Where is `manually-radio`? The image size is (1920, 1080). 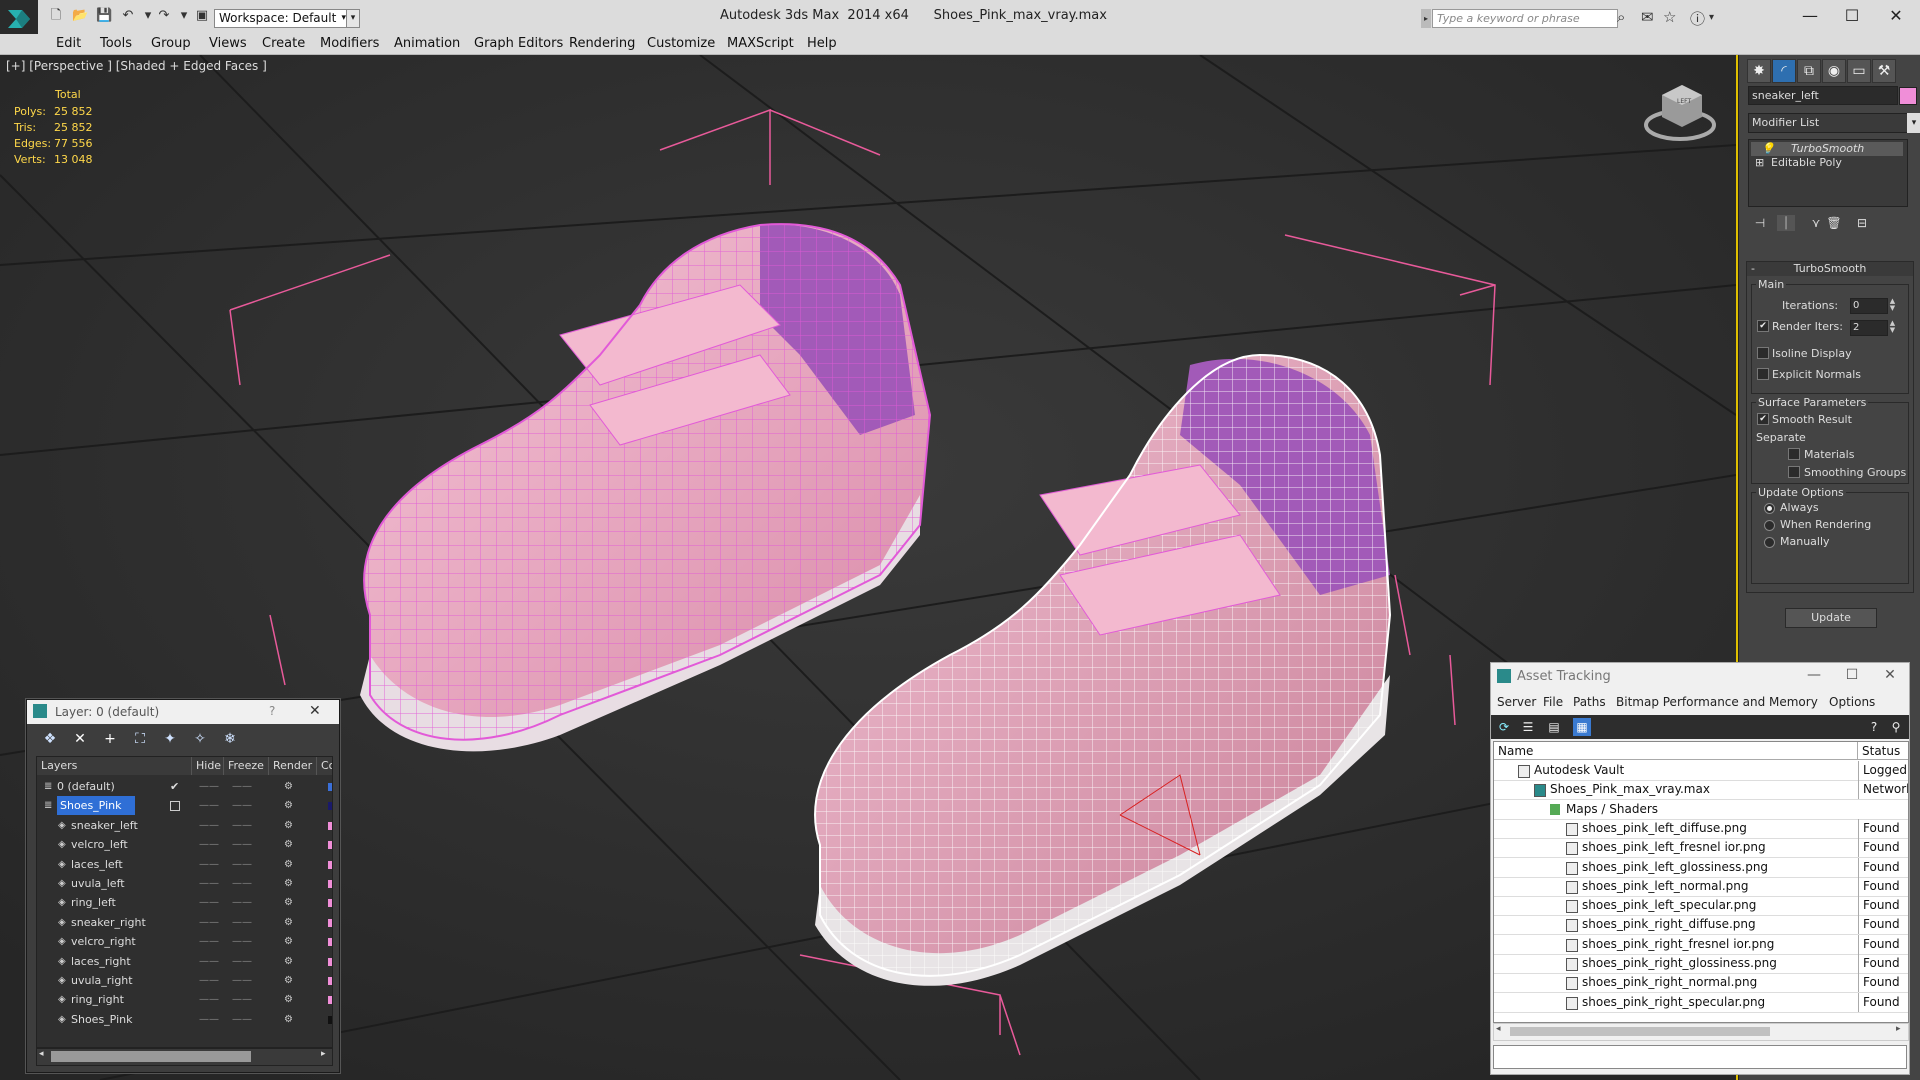
manually-radio is located at coordinates (1769, 542).